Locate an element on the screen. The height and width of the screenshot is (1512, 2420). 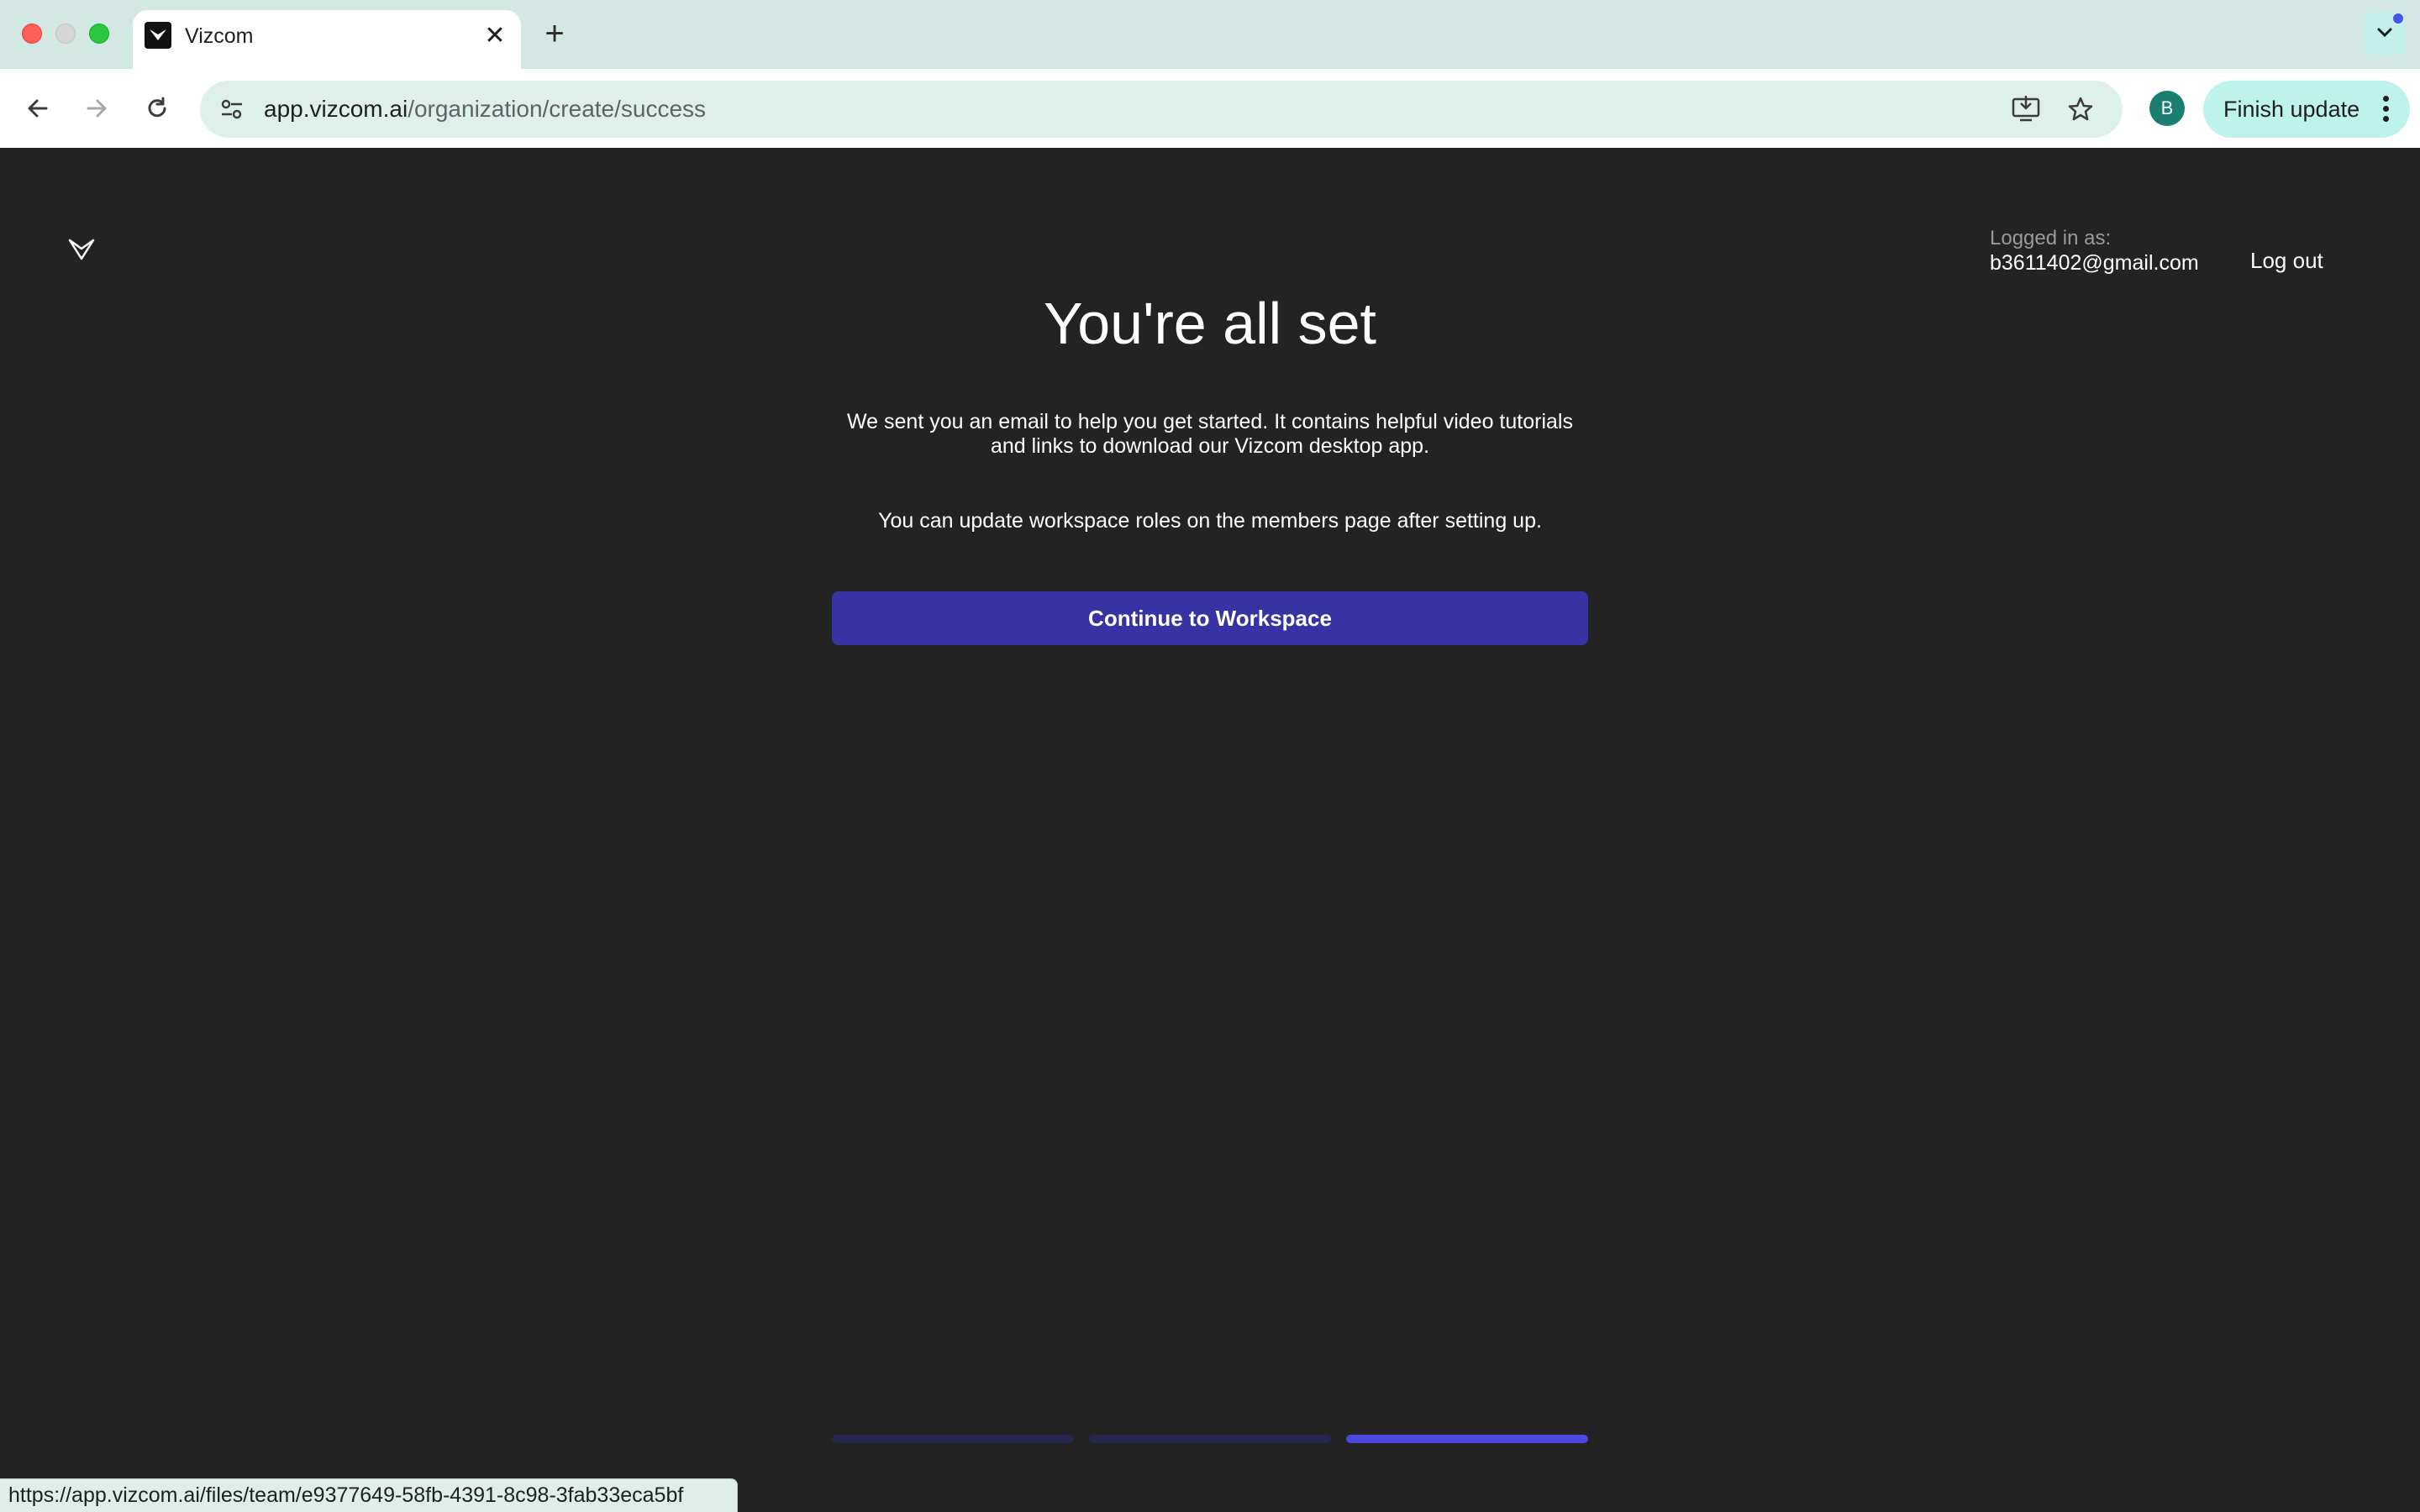
reload-icon is located at coordinates (157, 107).